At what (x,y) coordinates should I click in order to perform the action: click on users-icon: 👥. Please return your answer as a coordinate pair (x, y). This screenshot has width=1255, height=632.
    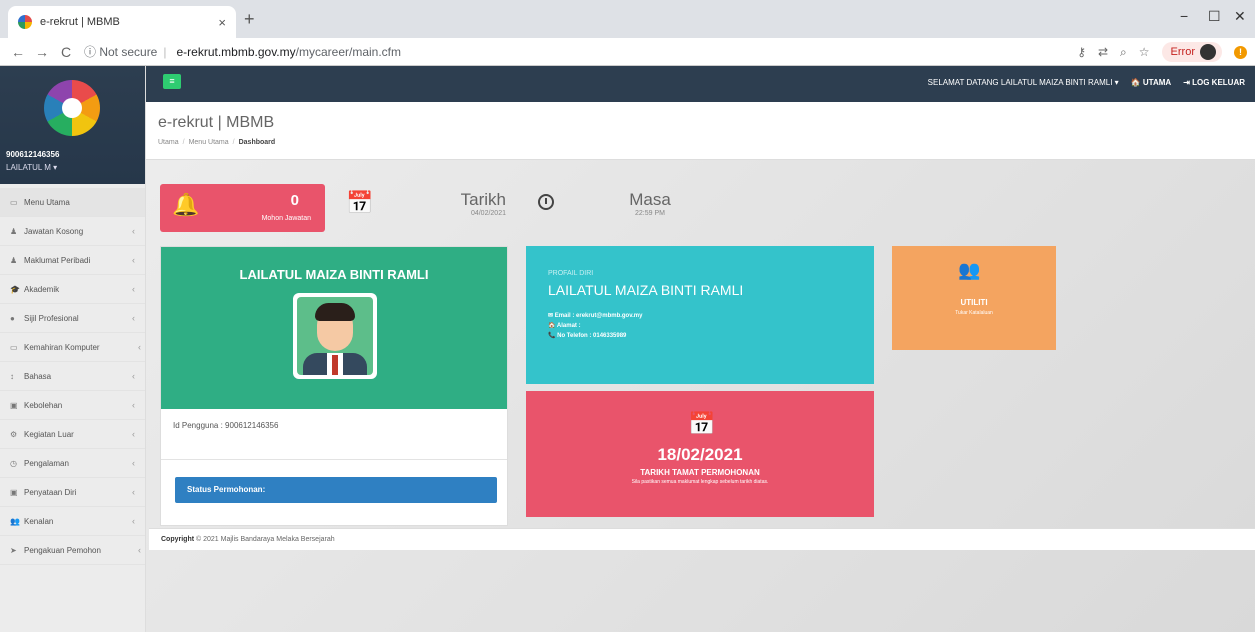
    Looking at the image, I should click on (969, 270).